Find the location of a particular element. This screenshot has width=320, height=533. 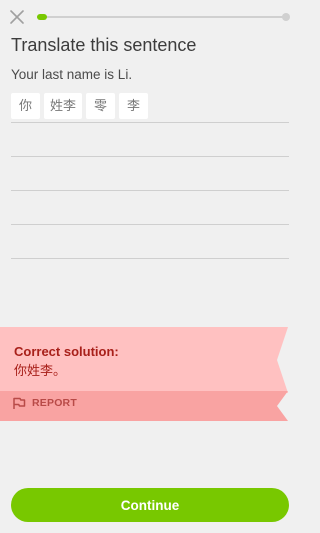

exercise-title: Translate this sentence is located at coordinates (104, 45).